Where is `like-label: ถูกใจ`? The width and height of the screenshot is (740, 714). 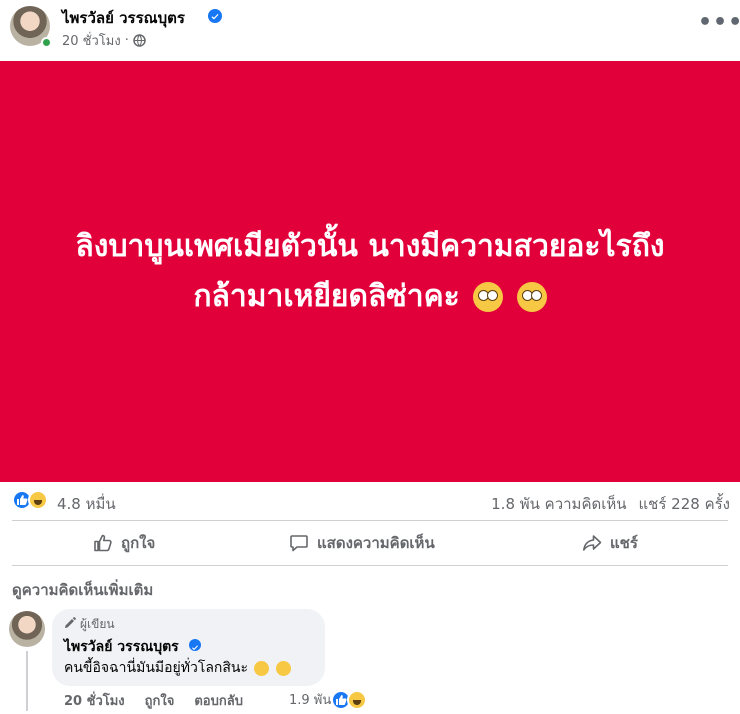
like-label: ถูกใจ is located at coordinates (138, 543).